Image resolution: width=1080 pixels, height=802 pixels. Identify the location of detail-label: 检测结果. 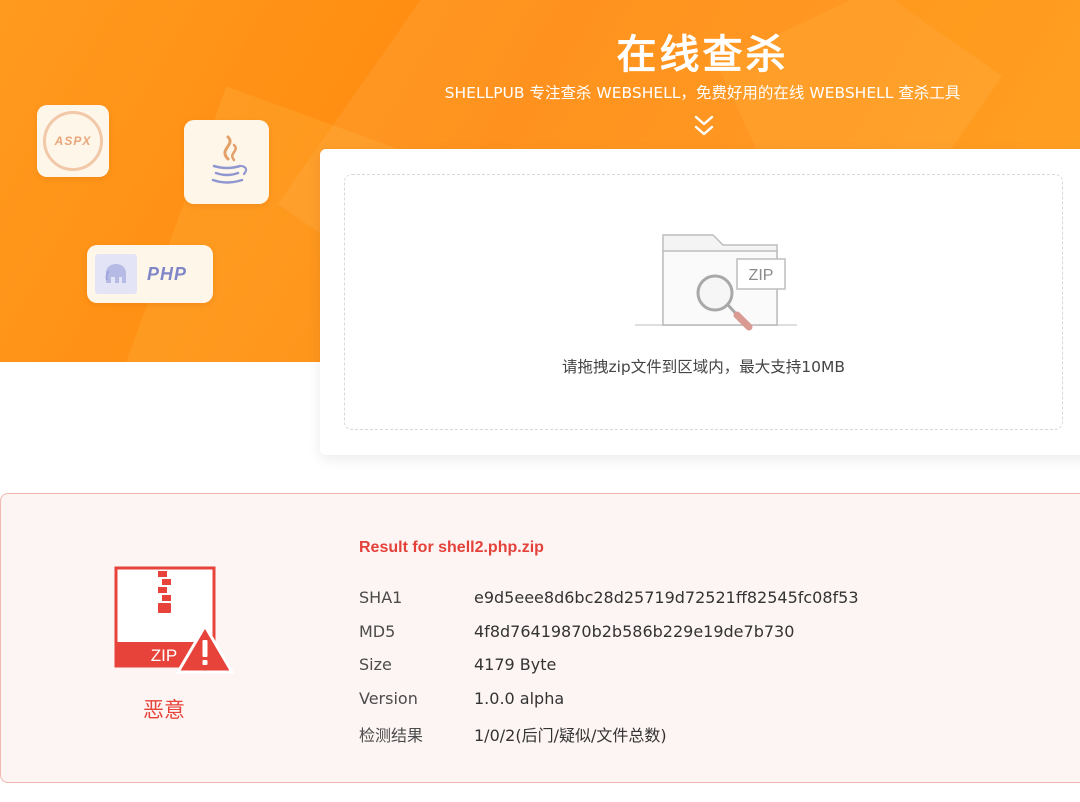
(391, 735).